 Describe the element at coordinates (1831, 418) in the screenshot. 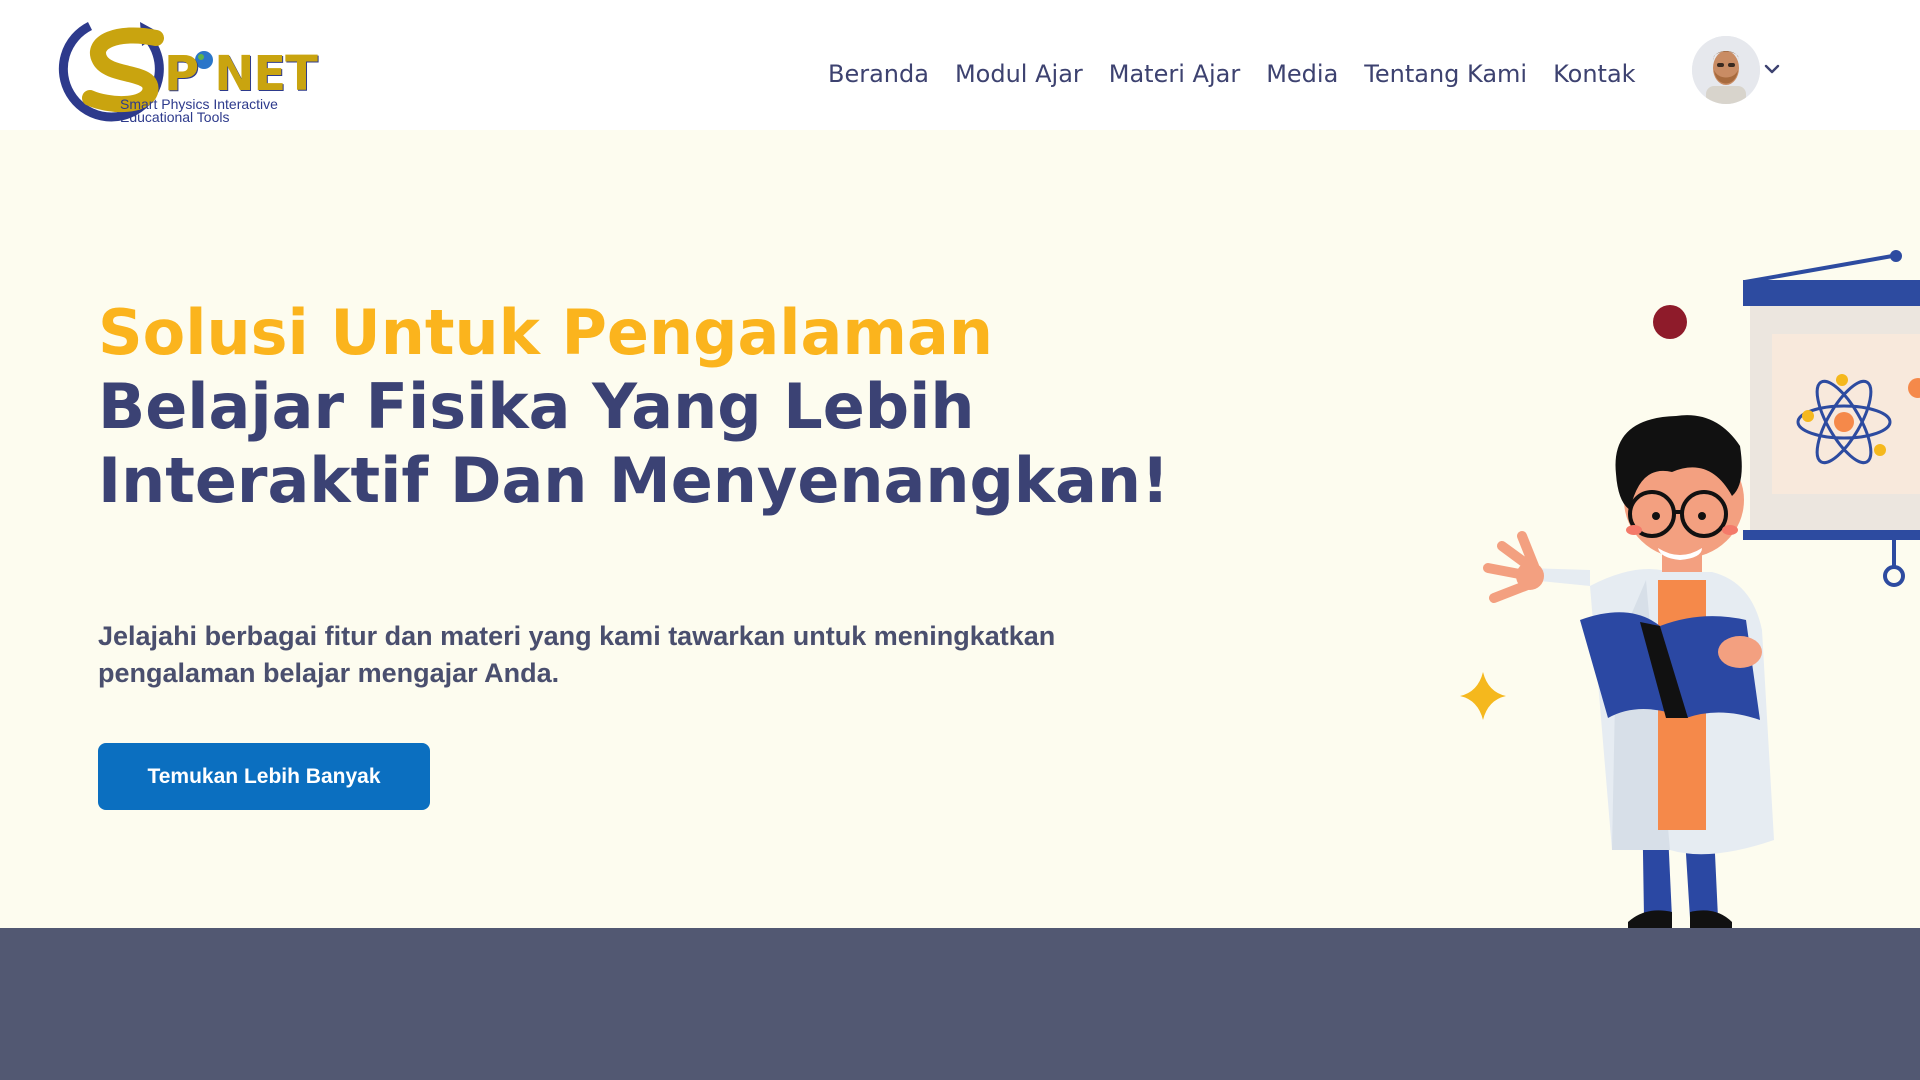

I see `atom-board-icon` at that location.